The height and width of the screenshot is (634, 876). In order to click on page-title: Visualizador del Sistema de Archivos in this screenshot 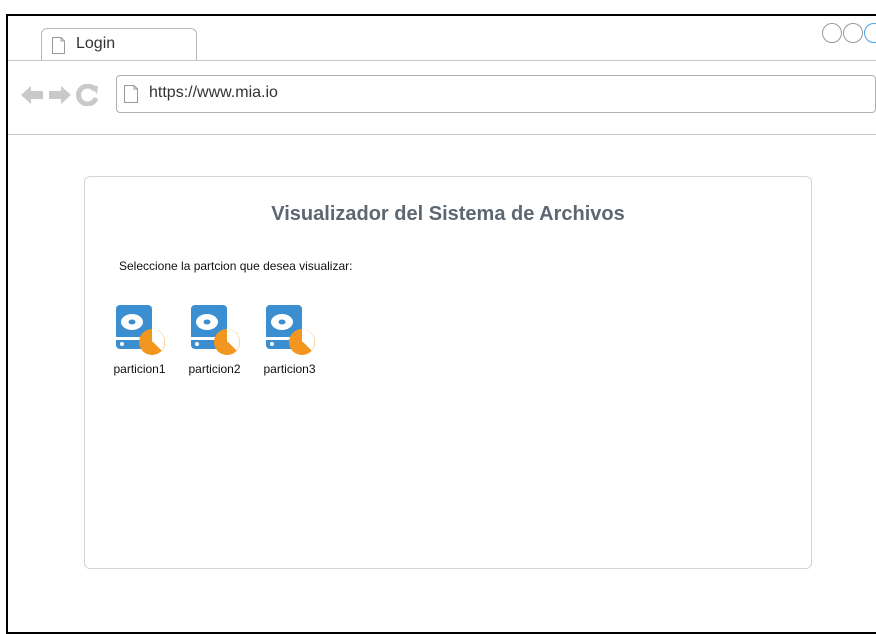, I will do `click(448, 214)`.